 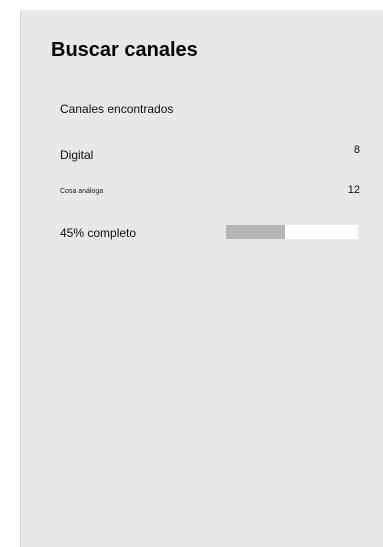 What do you see at coordinates (82, 191) in the screenshot?
I see `analog-channels-label: Cosa análoga` at bounding box center [82, 191].